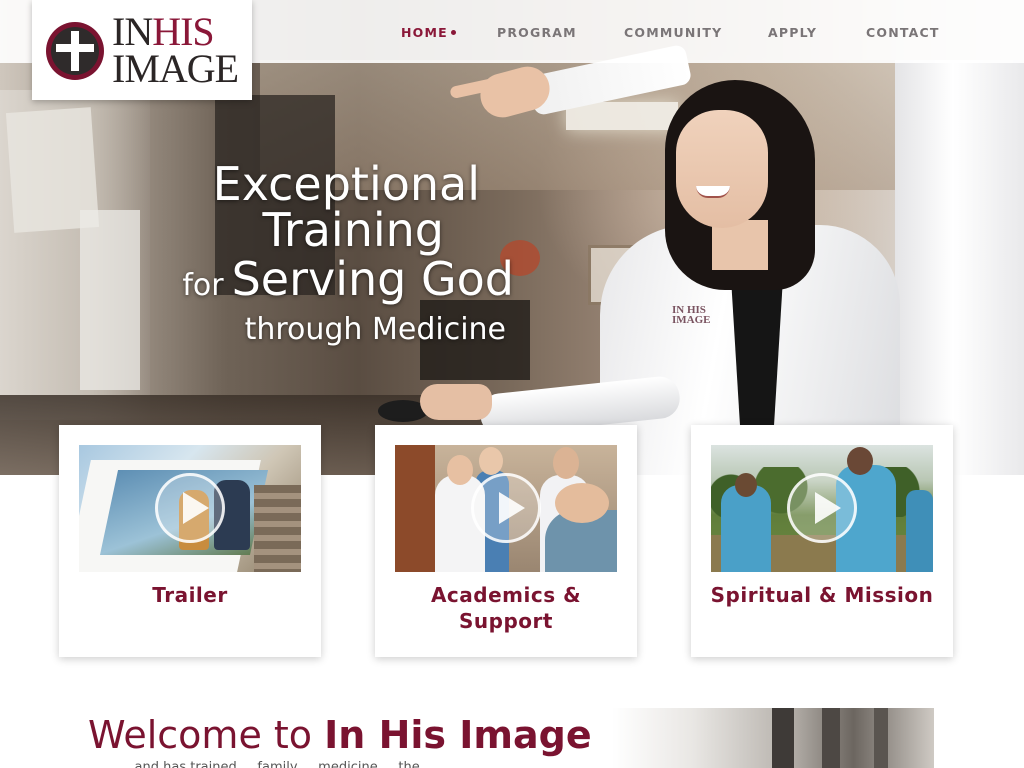 The width and height of the screenshot is (1024, 768). I want to click on video-title: Spiritual & Mission, so click(822, 595).